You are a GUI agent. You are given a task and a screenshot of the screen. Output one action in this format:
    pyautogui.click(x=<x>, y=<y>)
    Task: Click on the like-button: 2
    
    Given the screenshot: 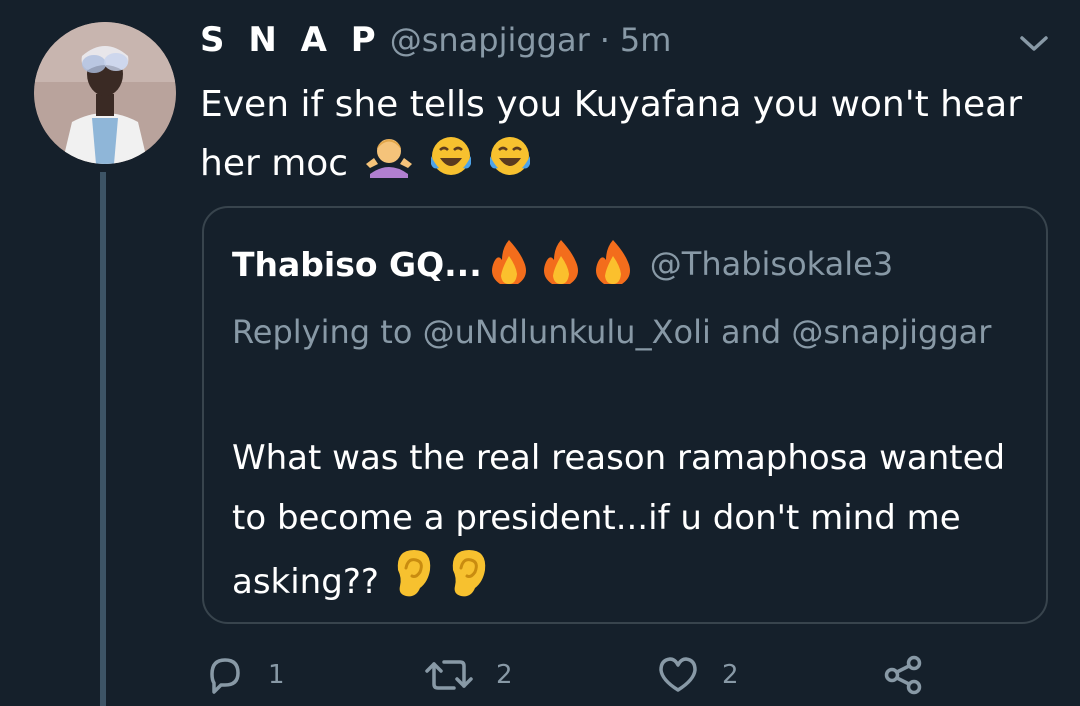 What is the action you would take?
    pyautogui.click(x=697, y=675)
    